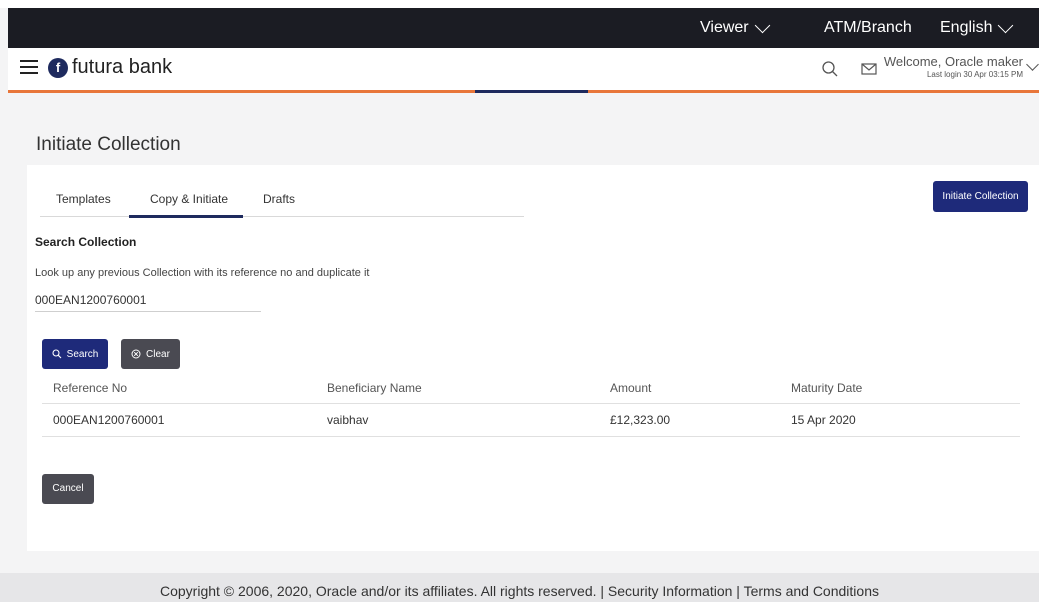 The width and height of the screenshot is (1039, 602). Describe the element at coordinates (980, 196) in the screenshot. I see `initiate-collection-button: Initiate Collection` at that location.